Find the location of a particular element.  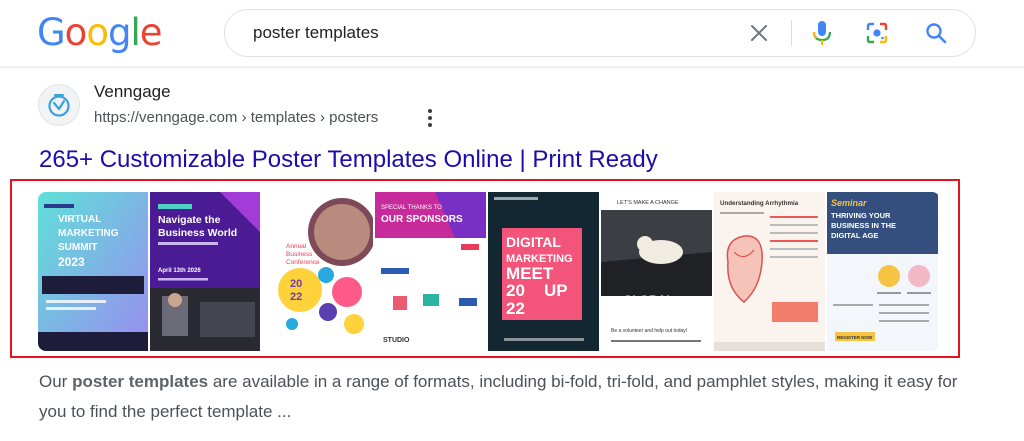

poster-text: STUDIO is located at coordinates (396, 340).